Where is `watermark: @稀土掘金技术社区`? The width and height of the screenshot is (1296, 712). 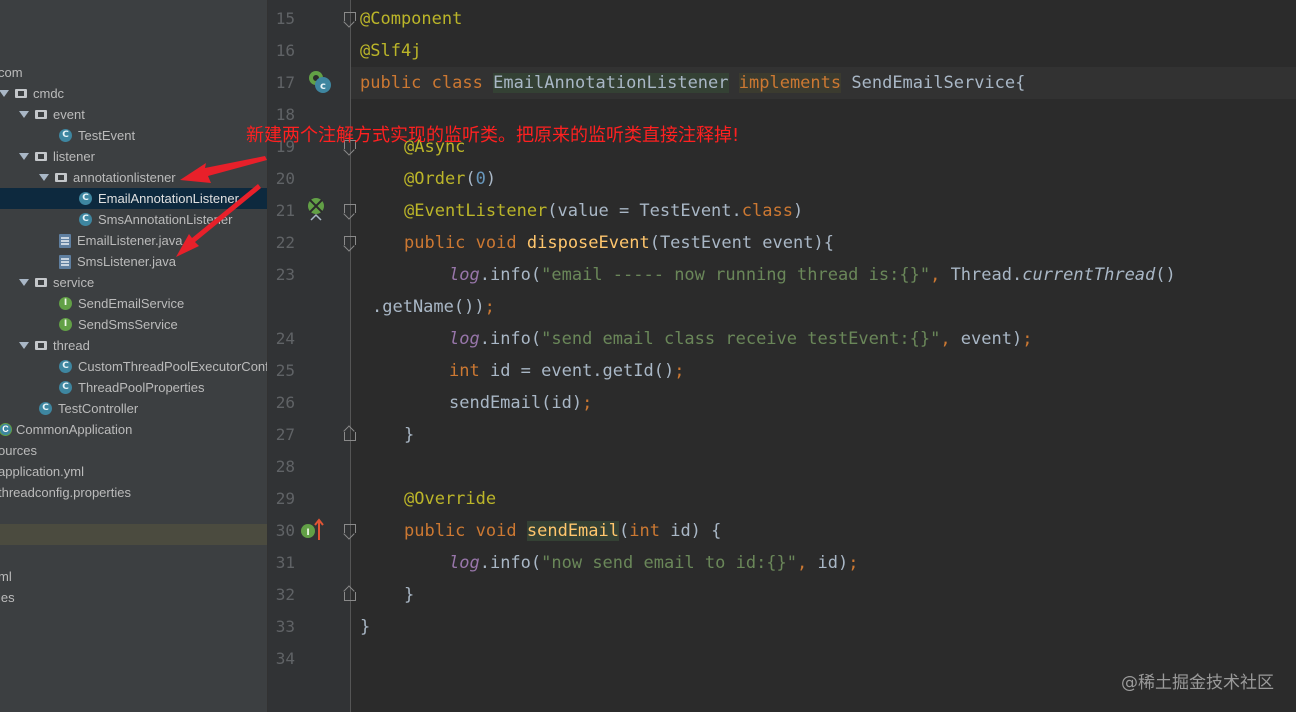
watermark: @稀土掘金技术社区 is located at coordinates (1197, 683).